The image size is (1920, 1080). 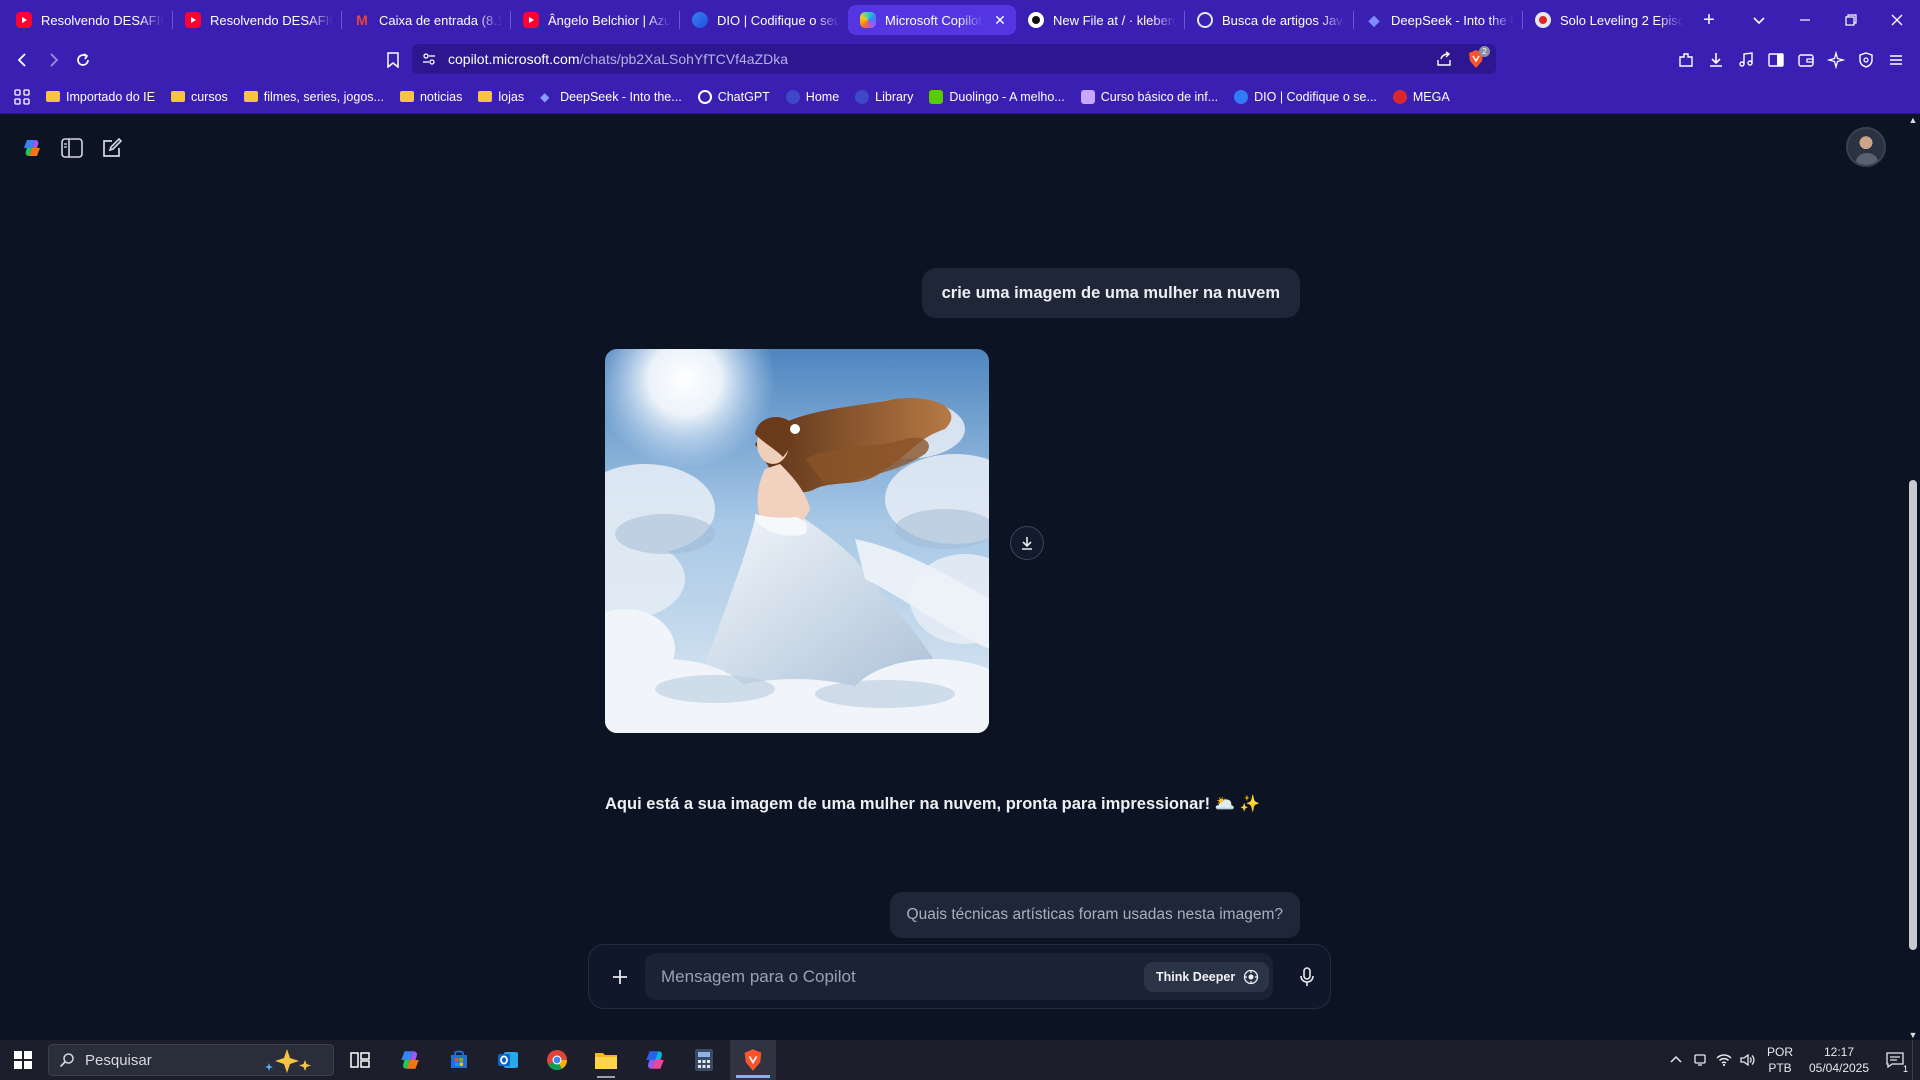 What do you see at coordinates (743, 96) in the screenshot?
I see `bookmark-label: ChatGPT` at bounding box center [743, 96].